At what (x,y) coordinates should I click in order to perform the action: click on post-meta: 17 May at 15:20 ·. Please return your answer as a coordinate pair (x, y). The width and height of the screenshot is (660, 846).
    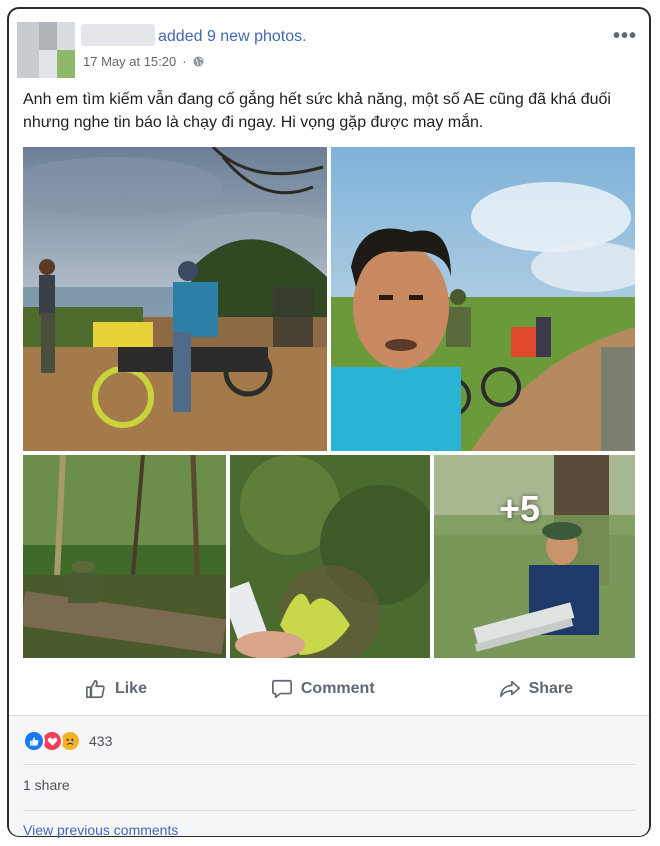
    Looking at the image, I should click on (143, 61).